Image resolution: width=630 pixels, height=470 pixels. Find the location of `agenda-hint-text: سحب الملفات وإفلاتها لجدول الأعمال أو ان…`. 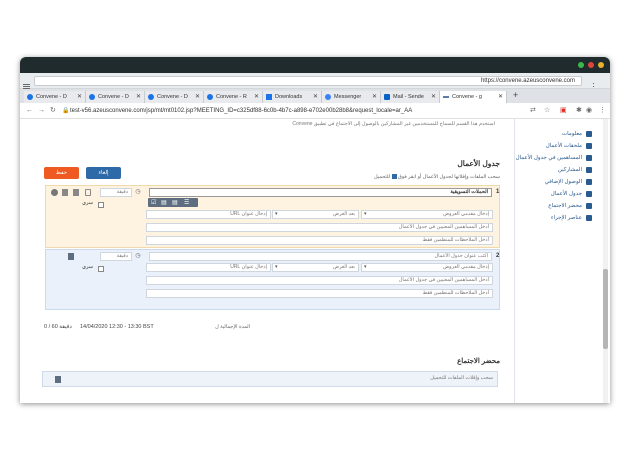

agenda-hint-text: سحب الملفات وإفلاتها لجدول الأعمال أو ان… is located at coordinates (448, 177).